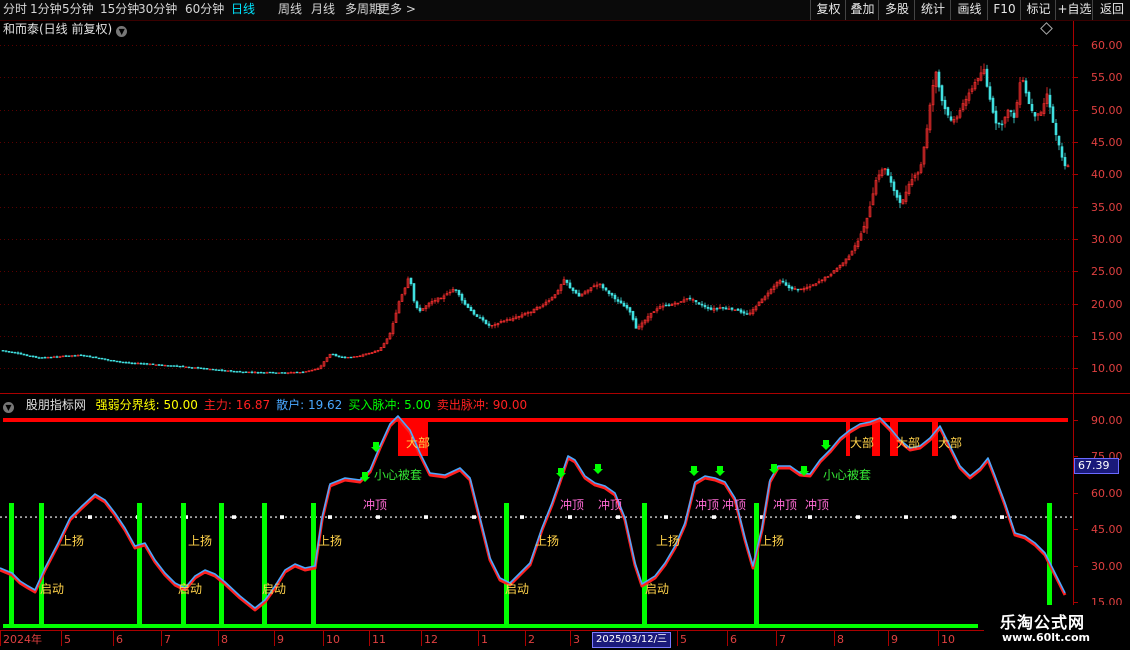 The image size is (1130, 650). Describe the element at coordinates (1107, 77) in the screenshot. I see `price-tick-label: 55.00` at that location.